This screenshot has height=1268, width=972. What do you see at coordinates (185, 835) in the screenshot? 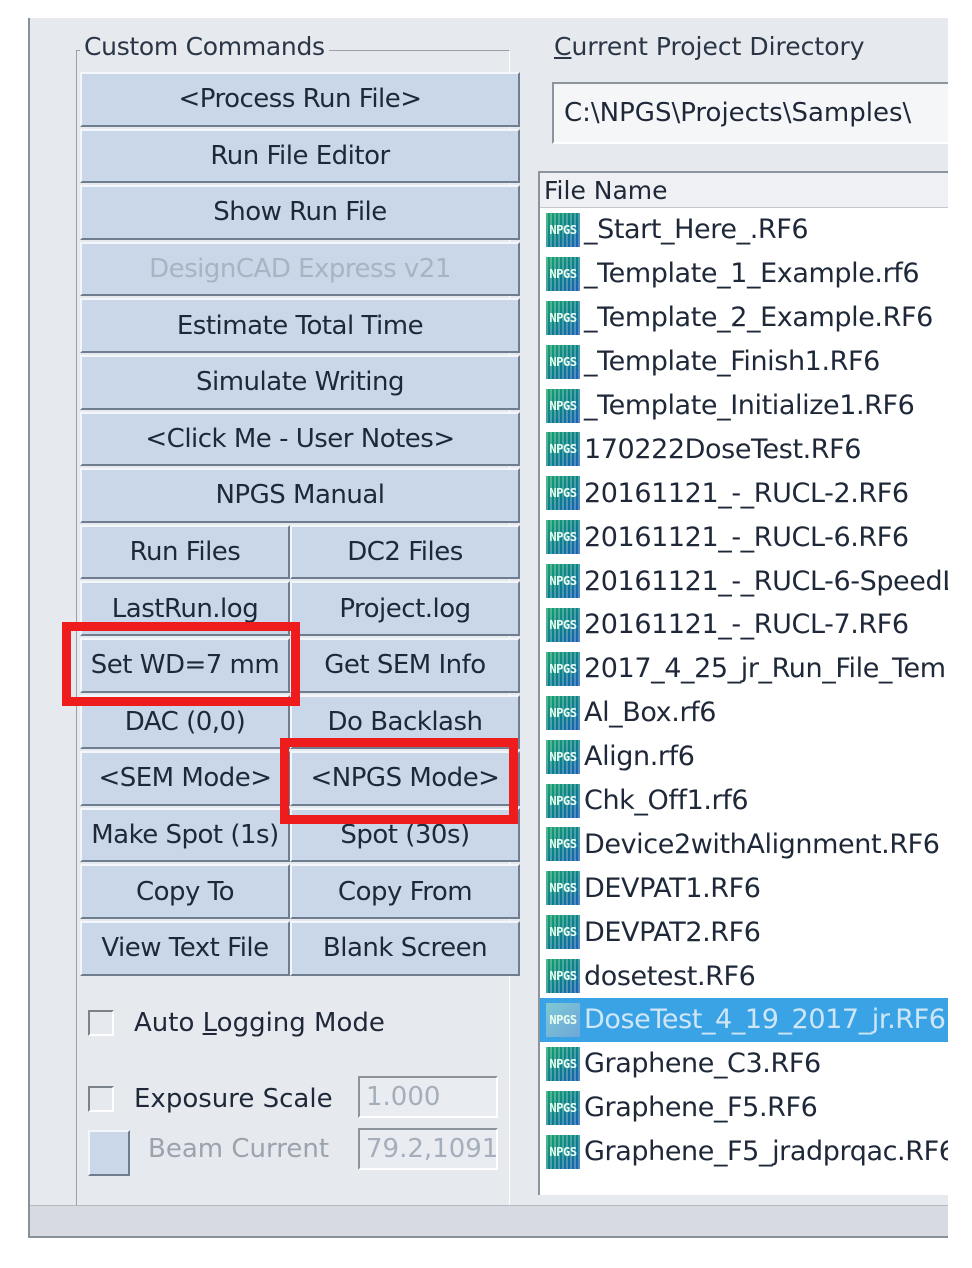
I see `command-button-row6-left: Make Spot (1s)` at bounding box center [185, 835].